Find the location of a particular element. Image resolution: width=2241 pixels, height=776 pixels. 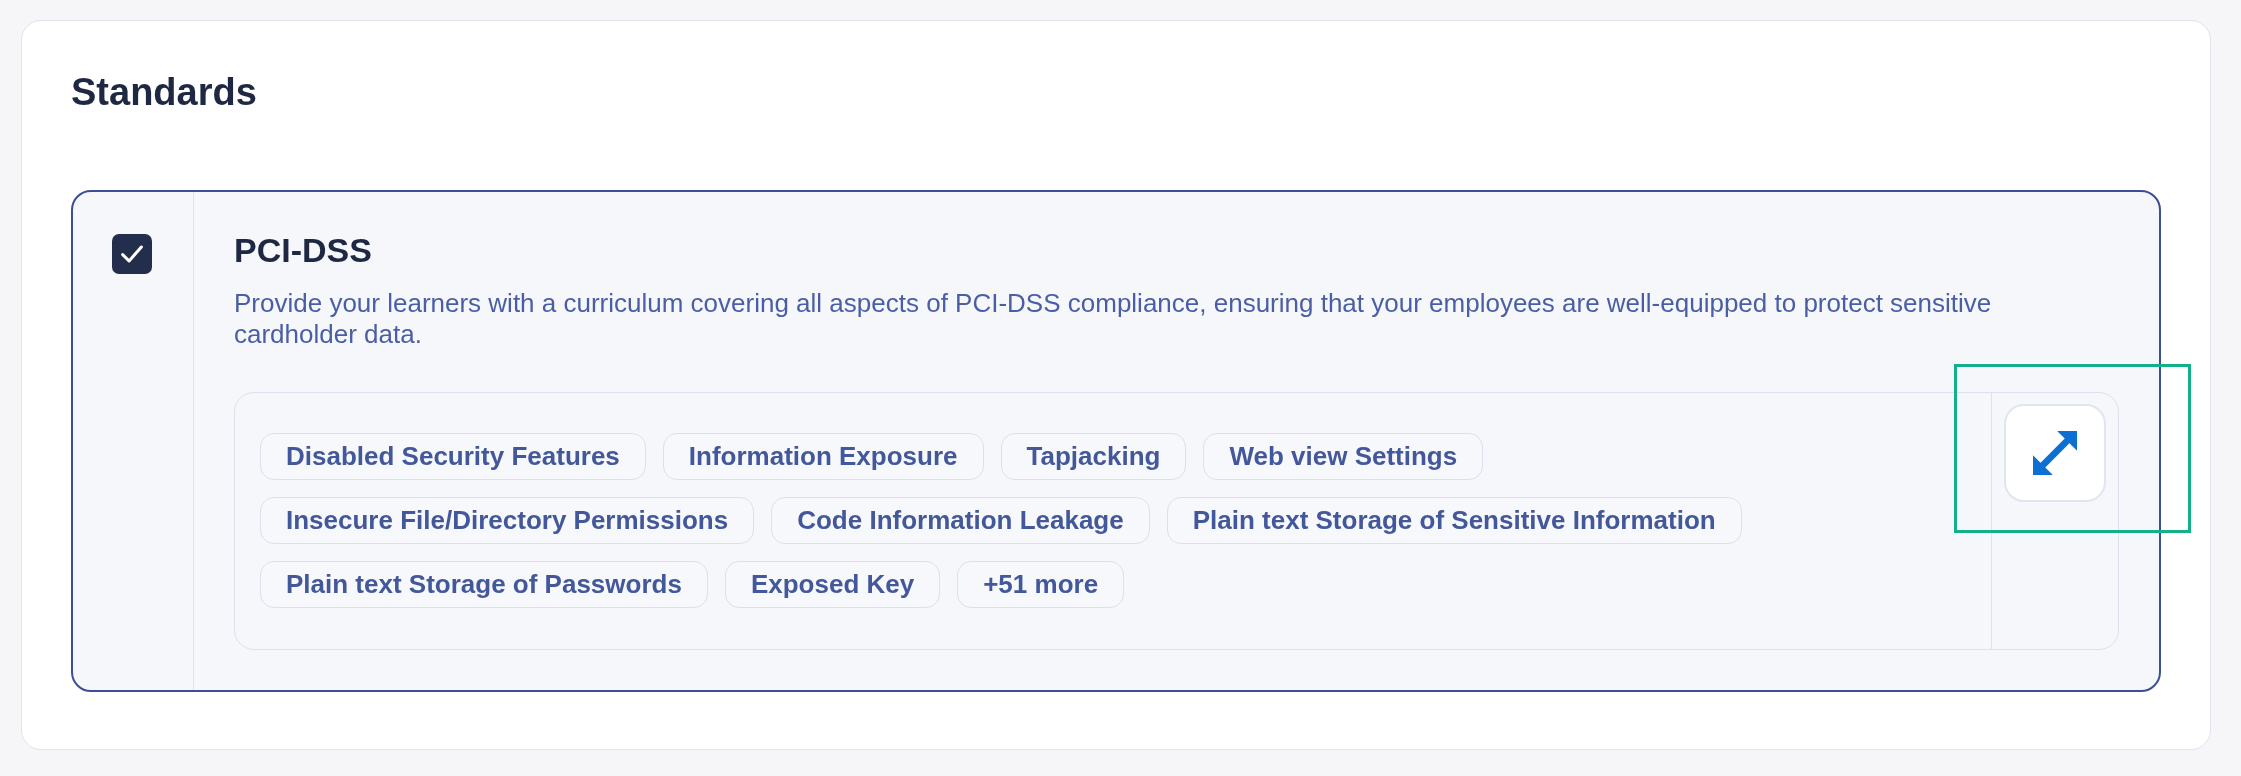

tag: Web view Settings is located at coordinates (1343, 456).